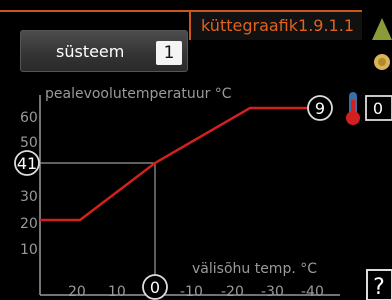 Image resolution: width=392 pixels, height=300 pixels. I want to click on x-tick-label: 20, so click(77, 292).